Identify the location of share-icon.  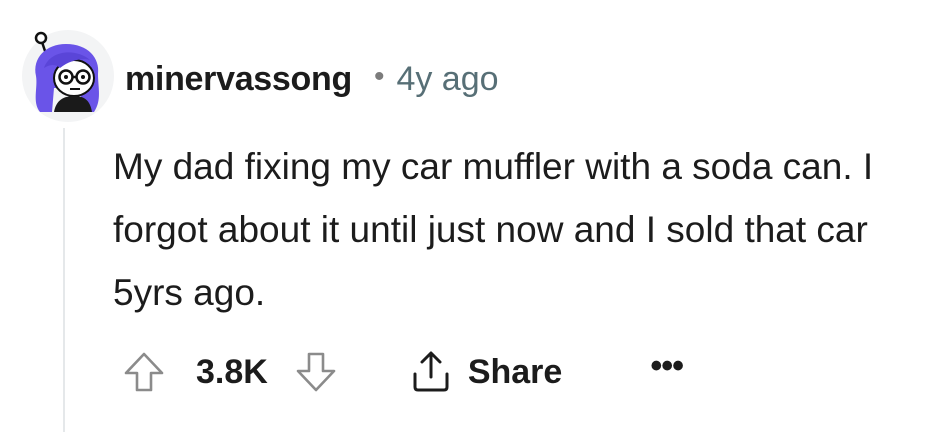
(431, 371).